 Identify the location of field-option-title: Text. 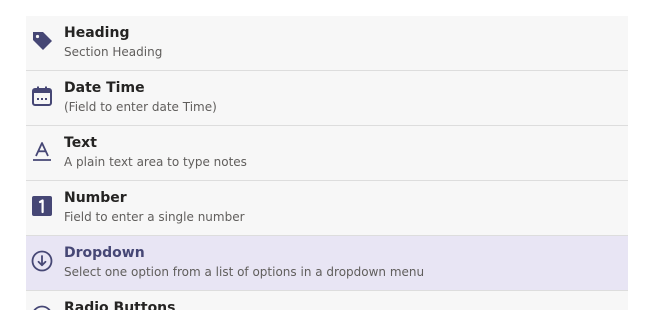
(80, 143).